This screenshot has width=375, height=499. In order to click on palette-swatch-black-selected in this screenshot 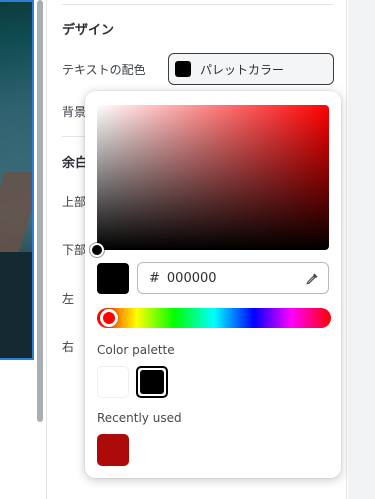, I will do `click(152, 382)`.